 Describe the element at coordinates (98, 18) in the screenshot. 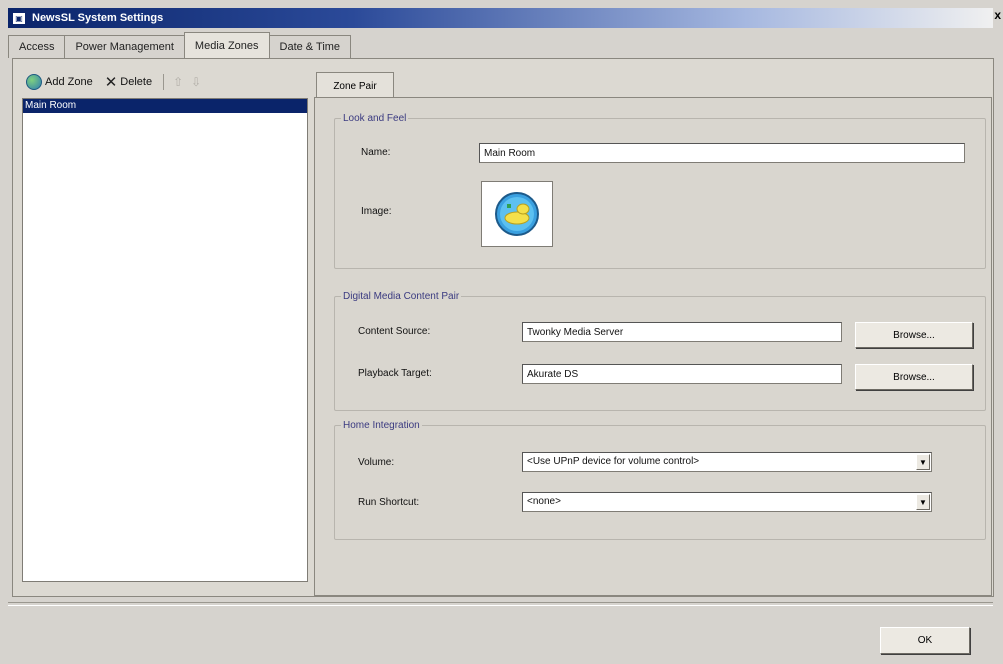

I see `window-title: NewsSL System Settings` at that location.